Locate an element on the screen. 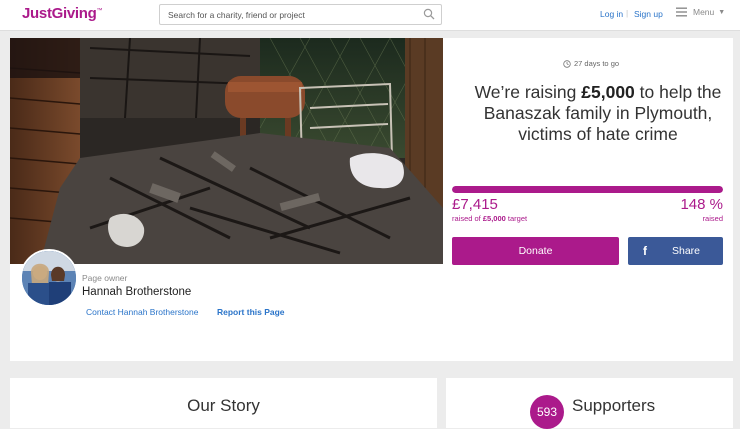 Image resolution: width=740 pixels, height=429 pixels. headline-amount: £5,000 is located at coordinates (608, 92).